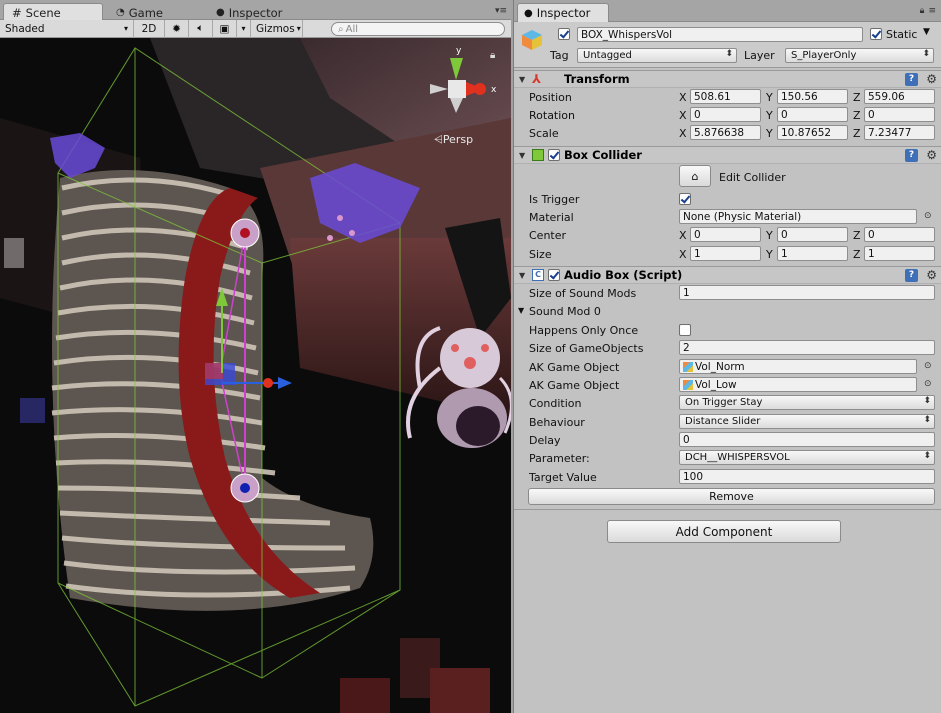  Describe the element at coordinates (899, 234) in the screenshot. I see `center-z-field: 0` at that location.